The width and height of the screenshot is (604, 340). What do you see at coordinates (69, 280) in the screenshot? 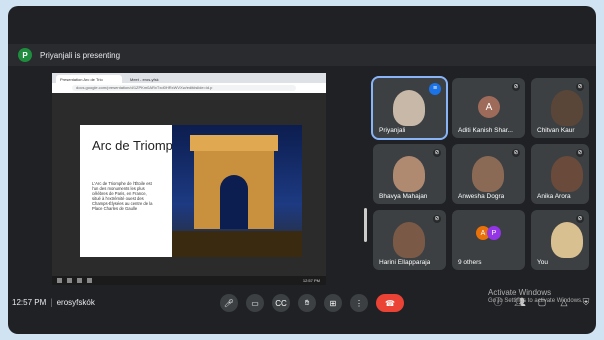
I see `search-icon` at bounding box center [69, 280].